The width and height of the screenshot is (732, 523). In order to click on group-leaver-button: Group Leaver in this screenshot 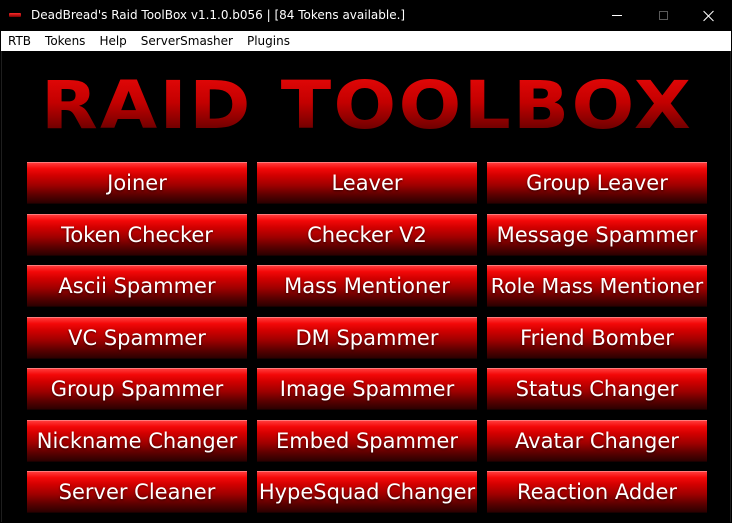, I will do `click(597, 183)`.